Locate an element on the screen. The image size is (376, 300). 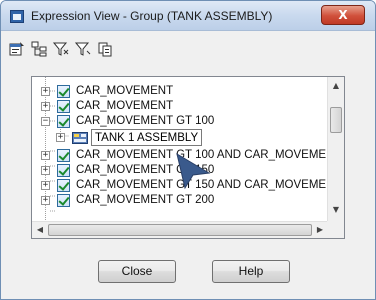
help-button: Help is located at coordinates (251, 271).